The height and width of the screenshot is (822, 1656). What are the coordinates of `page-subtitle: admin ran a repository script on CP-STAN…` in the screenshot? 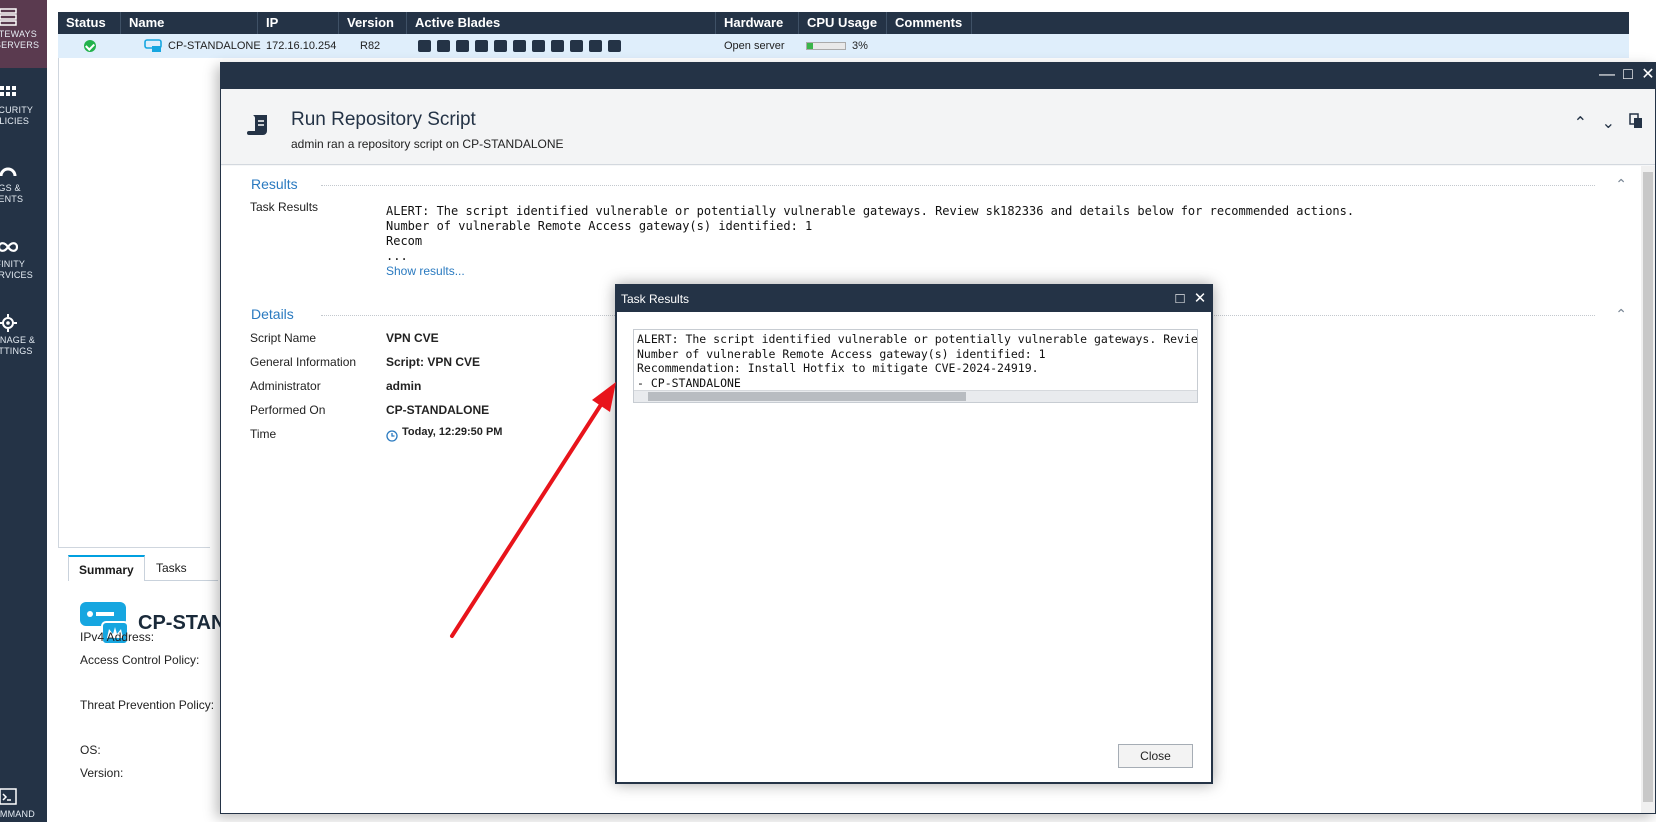 It's located at (427, 144).